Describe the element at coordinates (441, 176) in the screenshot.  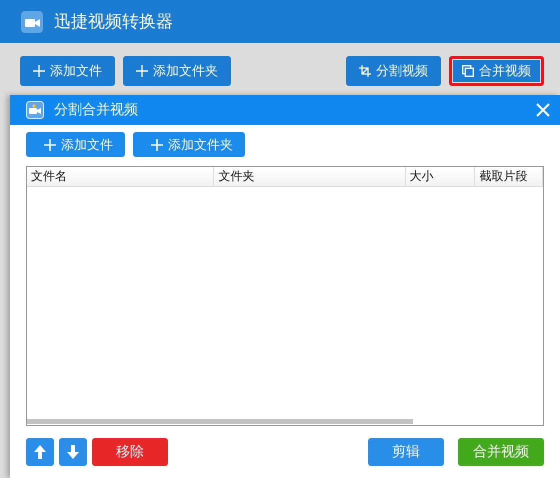
I see `column-header: 大小` at that location.